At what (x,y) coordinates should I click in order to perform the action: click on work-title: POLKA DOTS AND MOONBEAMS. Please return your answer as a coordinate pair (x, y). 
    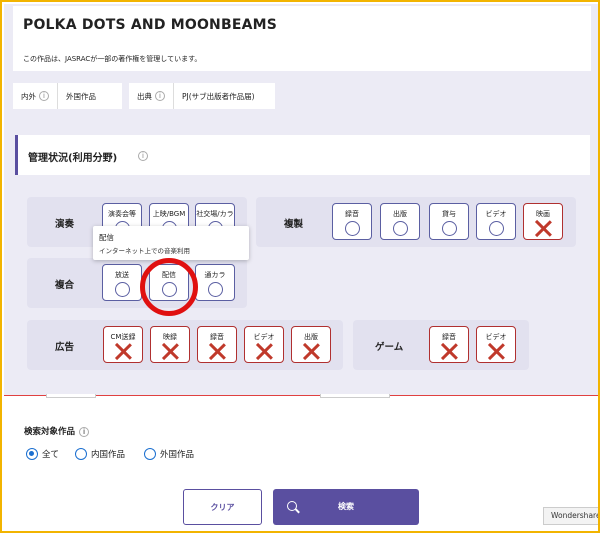
    Looking at the image, I should click on (150, 25).